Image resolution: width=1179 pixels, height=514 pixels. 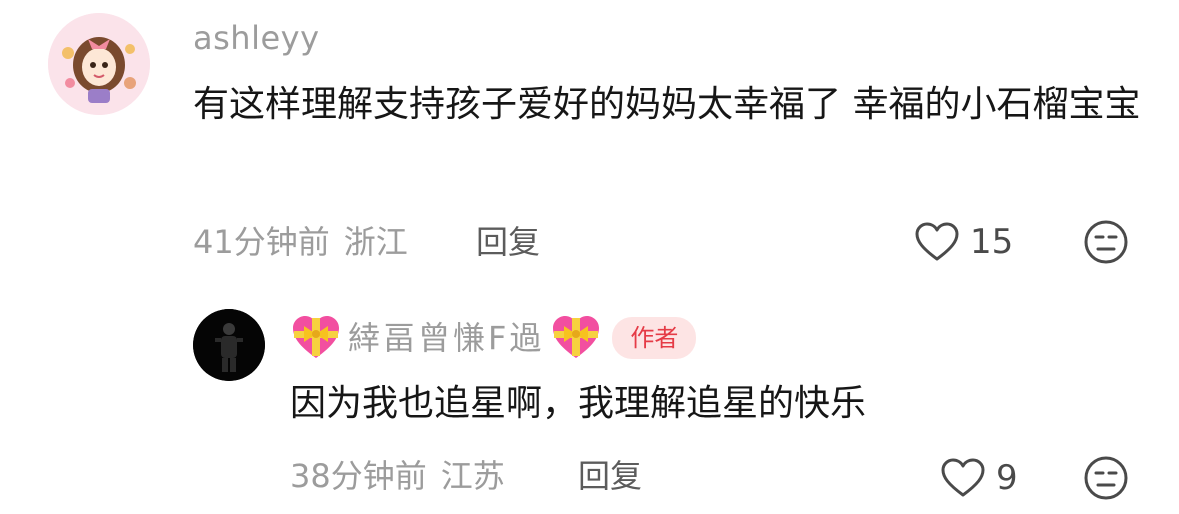 I want to click on avatar-illustration, so click(x=99, y=64).